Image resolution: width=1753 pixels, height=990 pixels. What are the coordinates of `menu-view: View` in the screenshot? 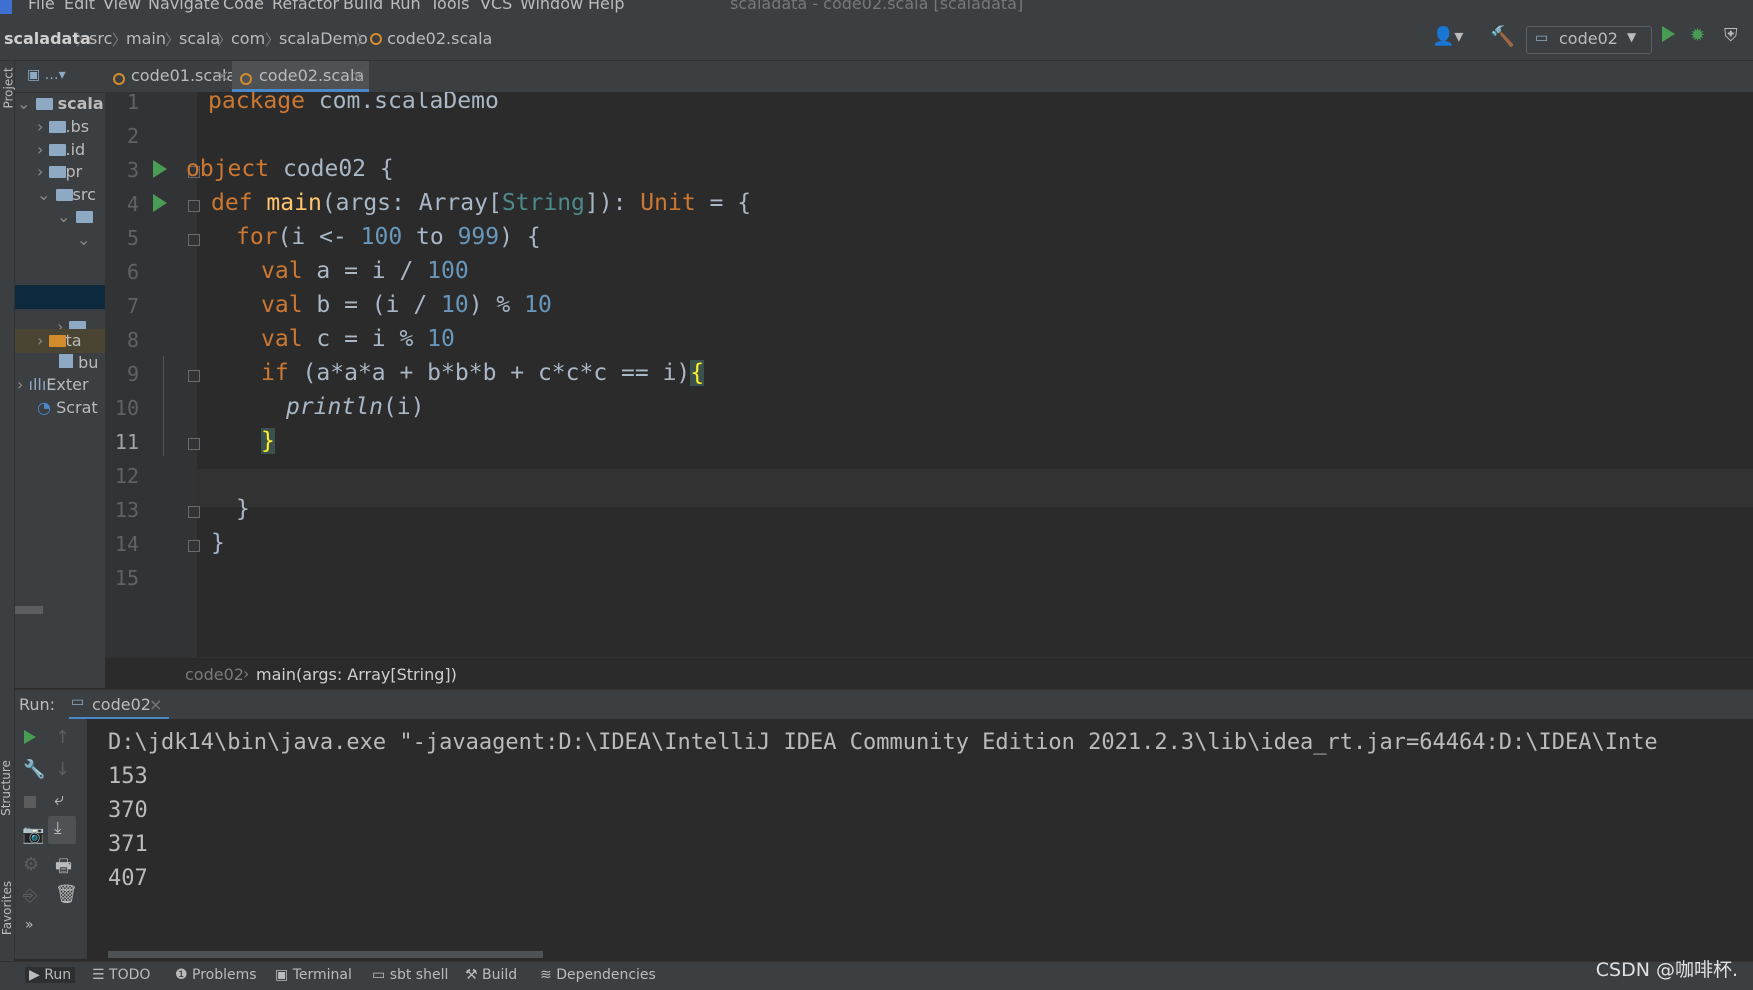 It's located at (122, 6).